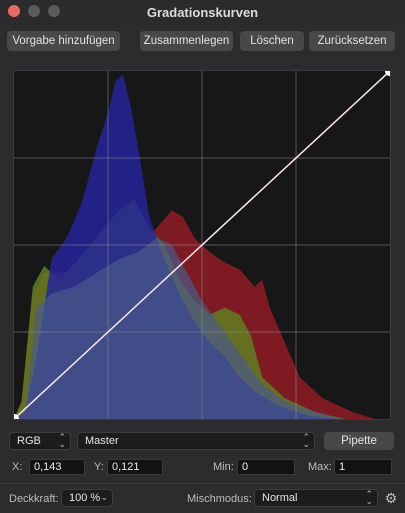 The height and width of the screenshot is (513, 405). What do you see at coordinates (29, 441) in the screenshot?
I see `channel-mode-value: RGB` at bounding box center [29, 441].